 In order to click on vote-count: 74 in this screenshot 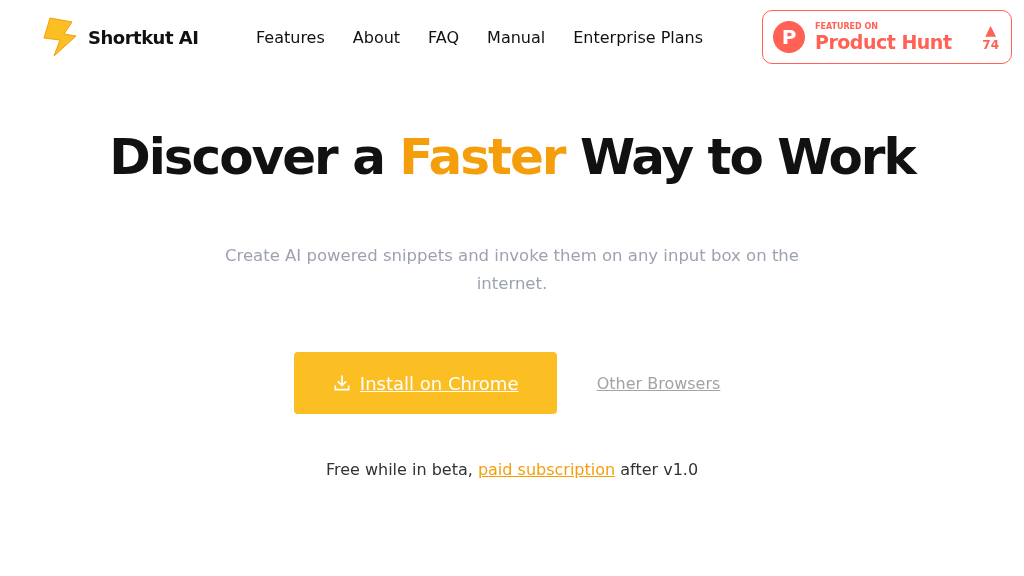, I will do `click(990, 45)`.